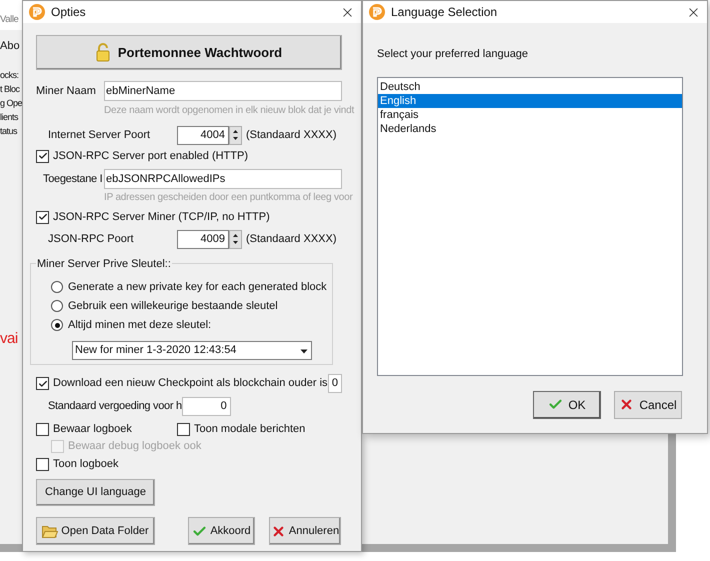  What do you see at coordinates (50, 531) in the screenshot?
I see `folder-icon` at bounding box center [50, 531].